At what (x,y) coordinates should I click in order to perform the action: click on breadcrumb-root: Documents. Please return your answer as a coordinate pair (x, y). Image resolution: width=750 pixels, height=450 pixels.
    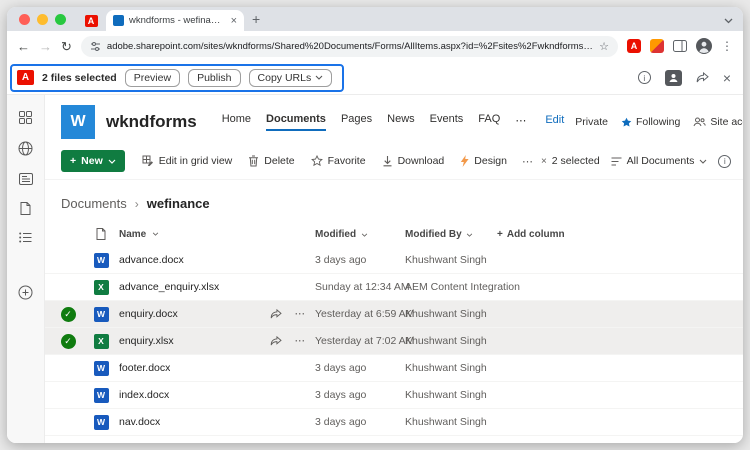
    Looking at the image, I should click on (94, 203).